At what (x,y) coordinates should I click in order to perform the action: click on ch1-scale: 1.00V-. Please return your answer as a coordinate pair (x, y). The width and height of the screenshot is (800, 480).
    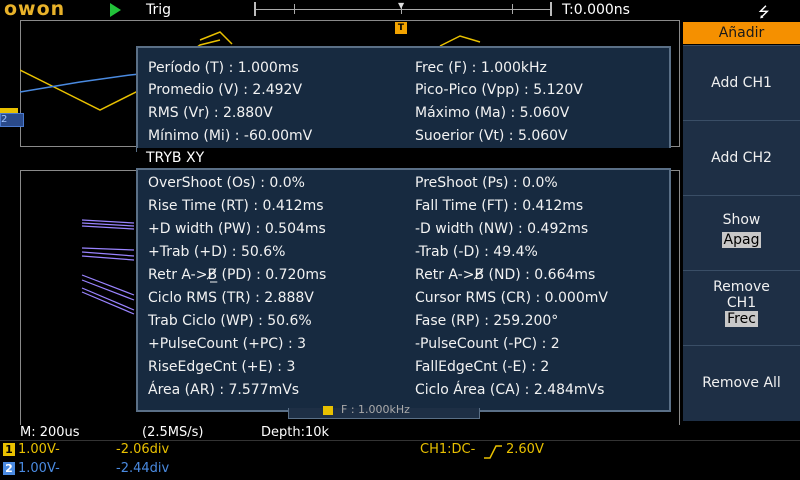
    Looking at the image, I should click on (39, 449).